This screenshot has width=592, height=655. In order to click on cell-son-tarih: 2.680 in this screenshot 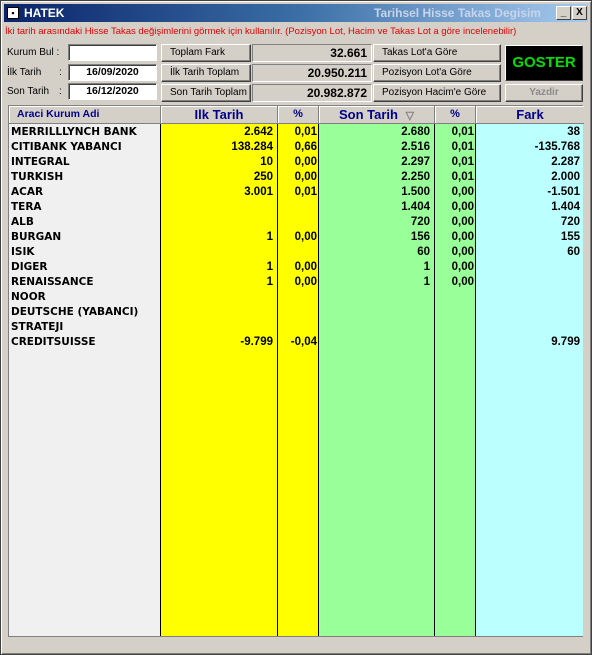, I will do `click(415, 132)`.